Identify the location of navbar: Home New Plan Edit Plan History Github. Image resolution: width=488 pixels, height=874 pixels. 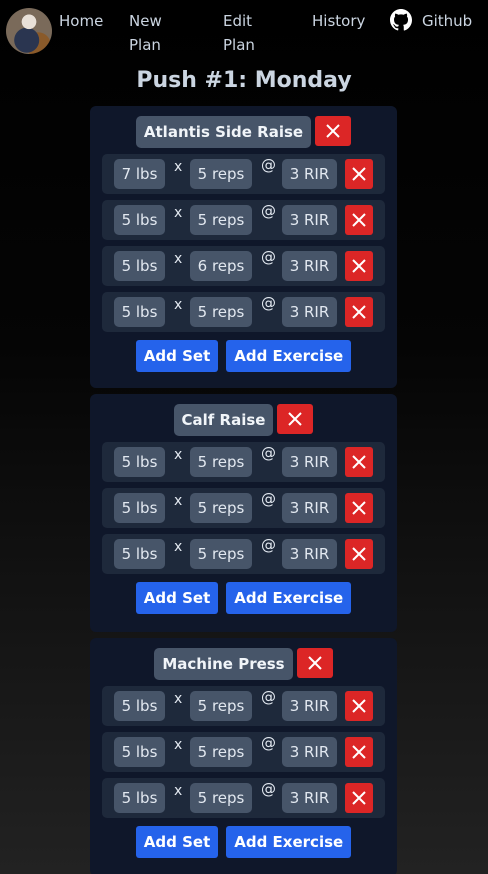
(244, 30).